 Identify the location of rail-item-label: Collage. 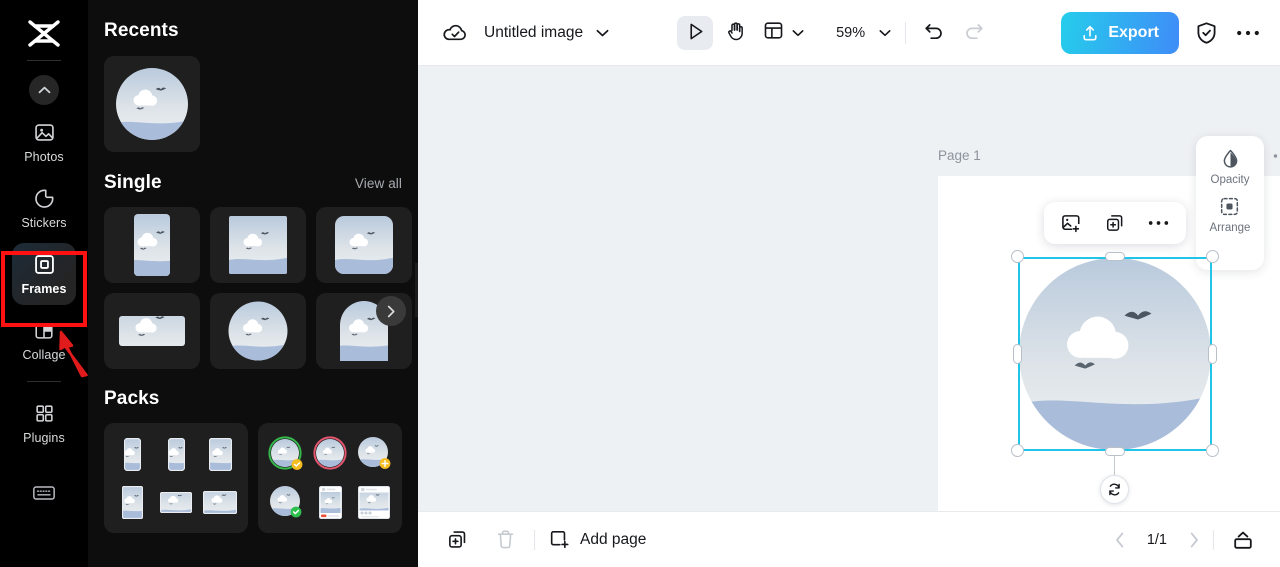
(44, 354).